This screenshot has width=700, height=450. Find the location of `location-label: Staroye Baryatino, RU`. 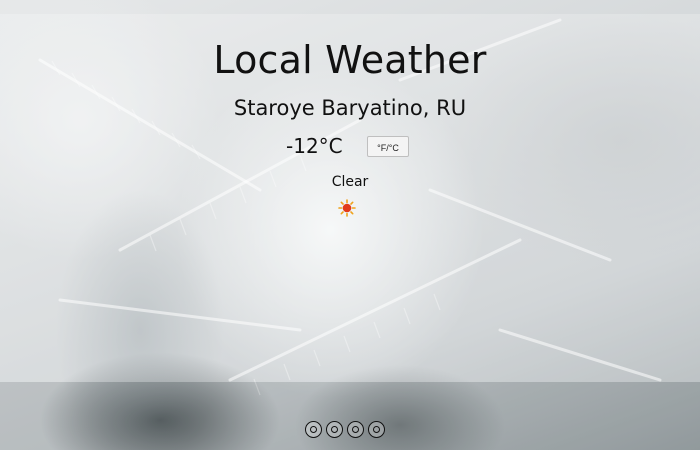

location-label: Staroye Baryatino, RU is located at coordinates (350, 108).